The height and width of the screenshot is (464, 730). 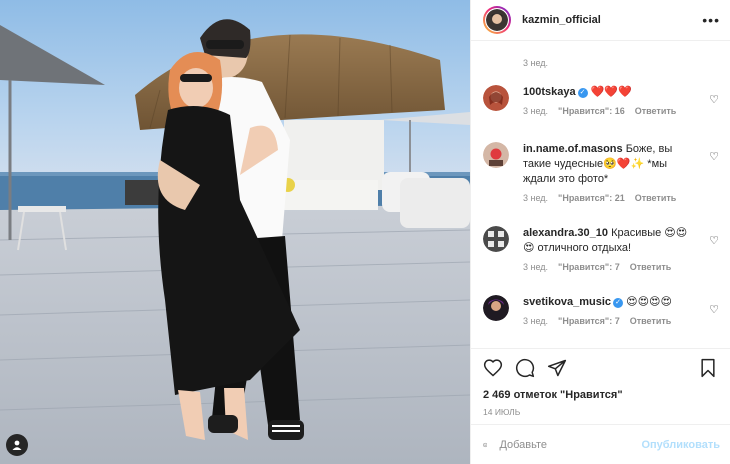 What do you see at coordinates (612, 20) in the screenshot?
I see `author-username: kazmin_official` at bounding box center [612, 20].